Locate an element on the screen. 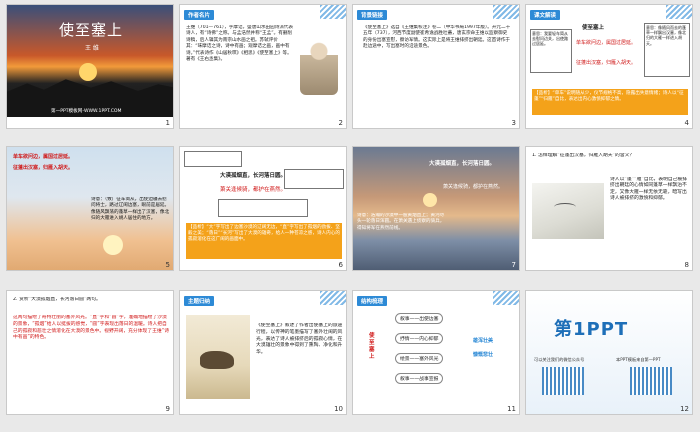 Image resolution: width=700 pixels, height=432 pixels. note-box-2: 意思：像随风而去的蓬草一样飘出汉塞，像北归的大雁一样进入胡天。 is located at coordinates (667, 50).